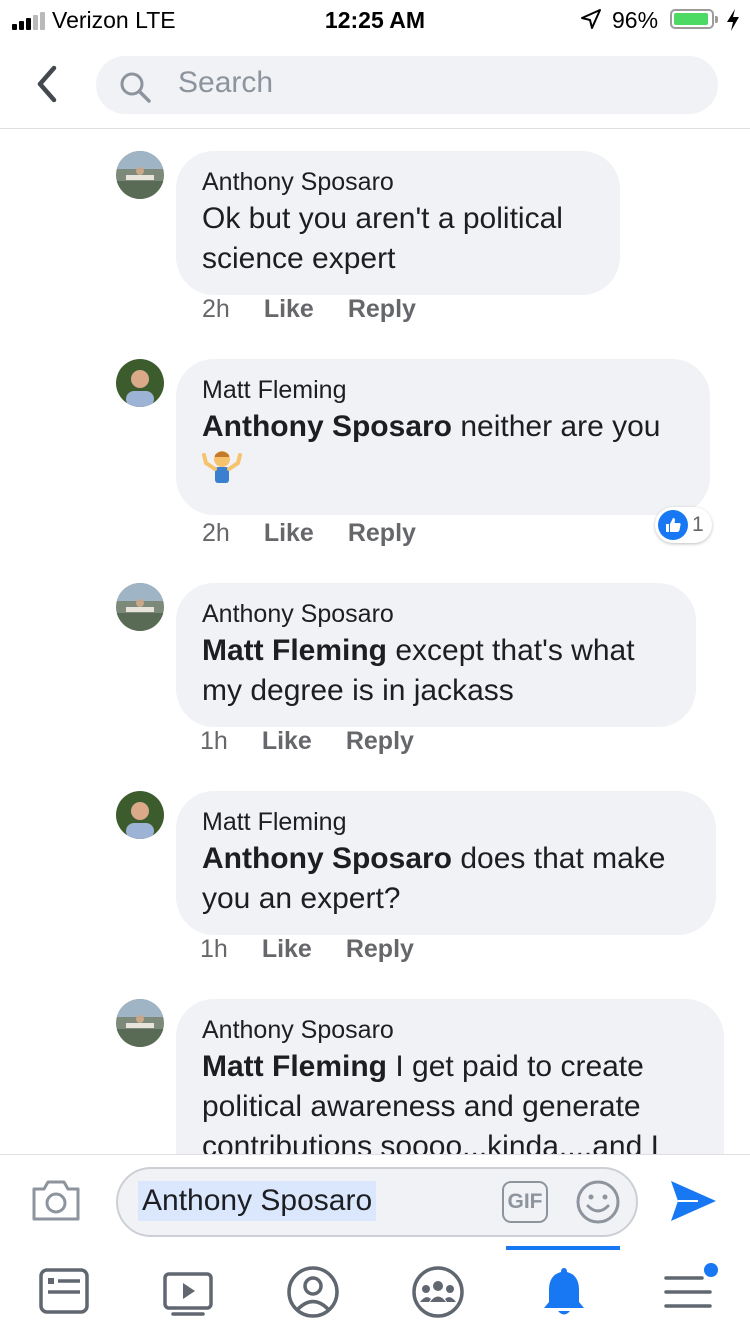  I want to click on comment-input-mention: Anthony Sposaro, so click(257, 1201).